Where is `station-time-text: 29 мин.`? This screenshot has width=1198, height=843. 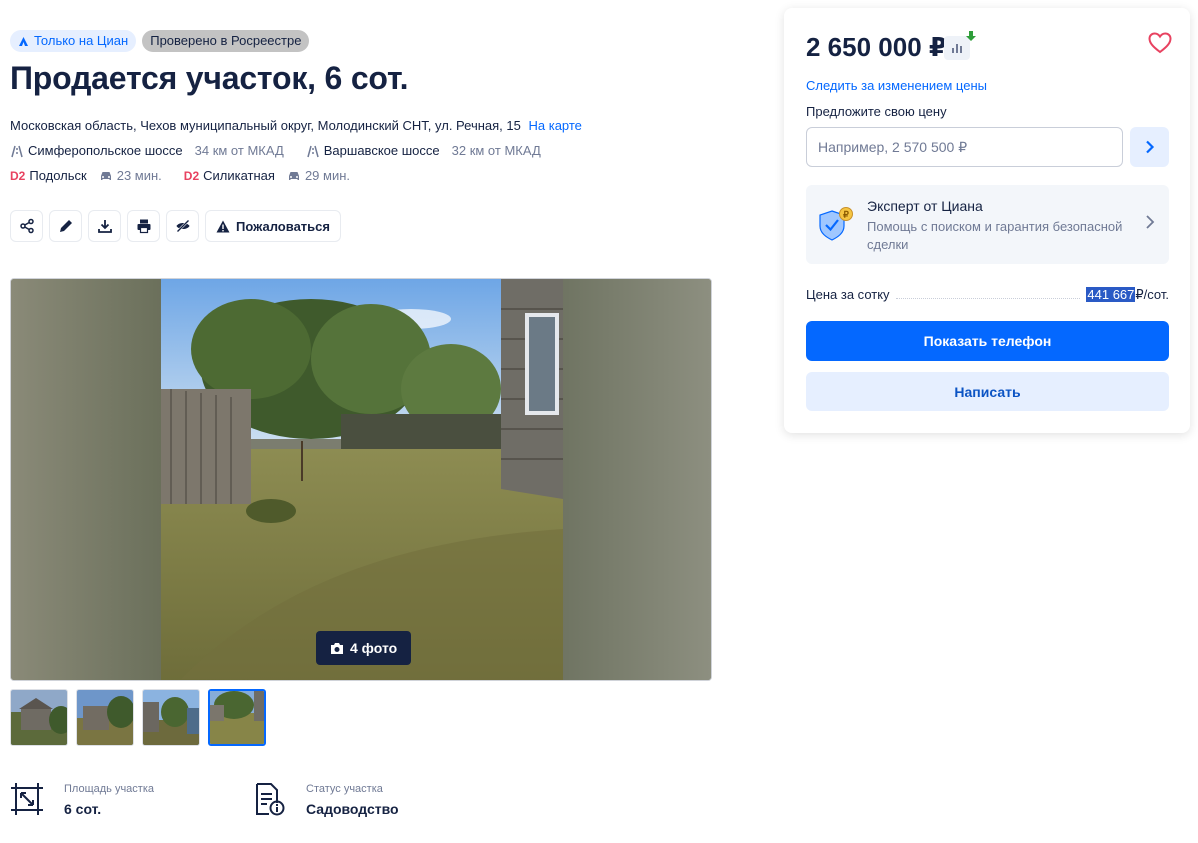
station-time-text: 29 мин. is located at coordinates (327, 175).